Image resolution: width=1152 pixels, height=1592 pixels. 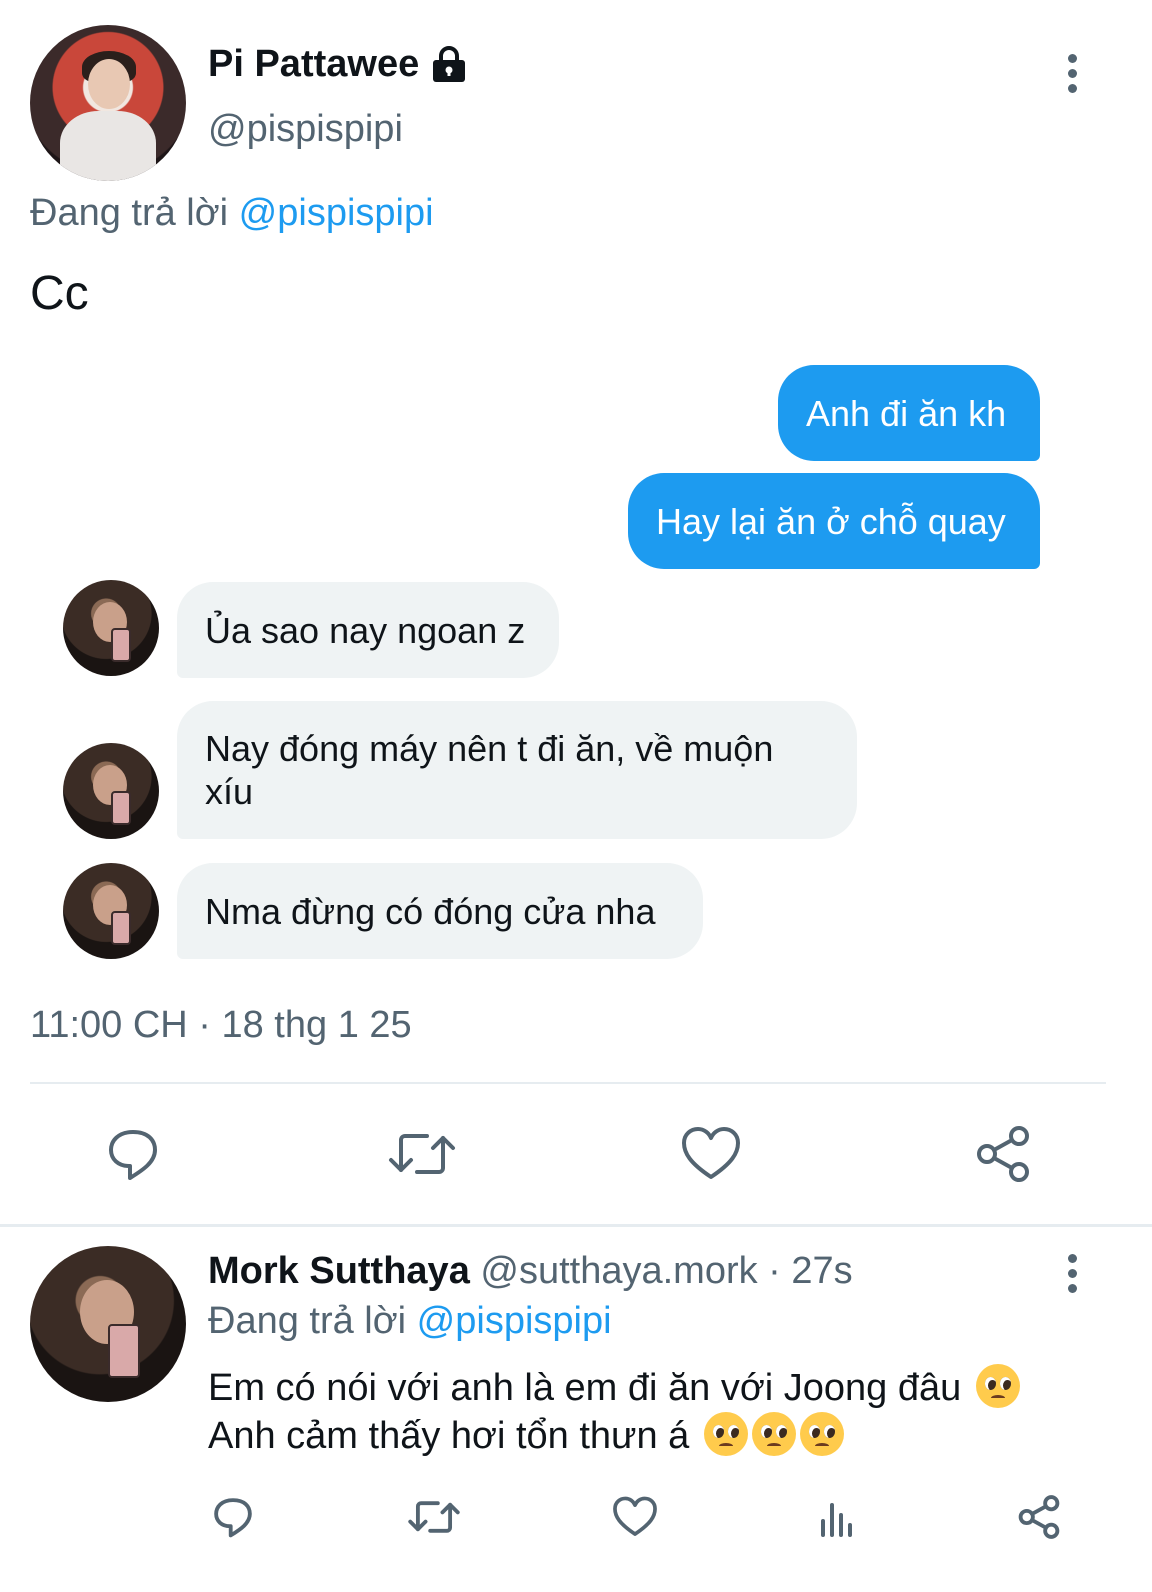 I want to click on share-button, so click(x=1003, y=1154).